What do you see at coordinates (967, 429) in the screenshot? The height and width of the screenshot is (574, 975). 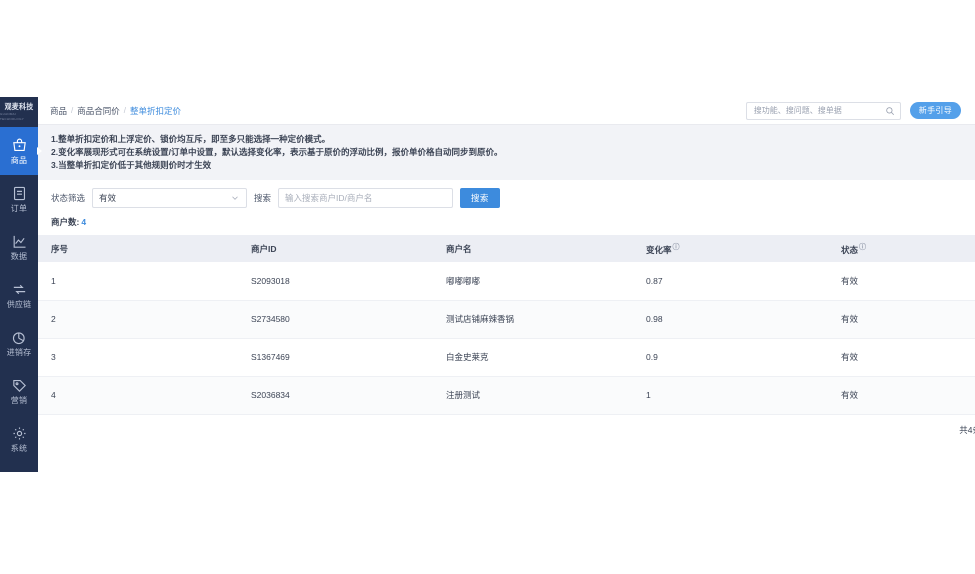 I see `total-count-text: 共4条` at bounding box center [967, 429].